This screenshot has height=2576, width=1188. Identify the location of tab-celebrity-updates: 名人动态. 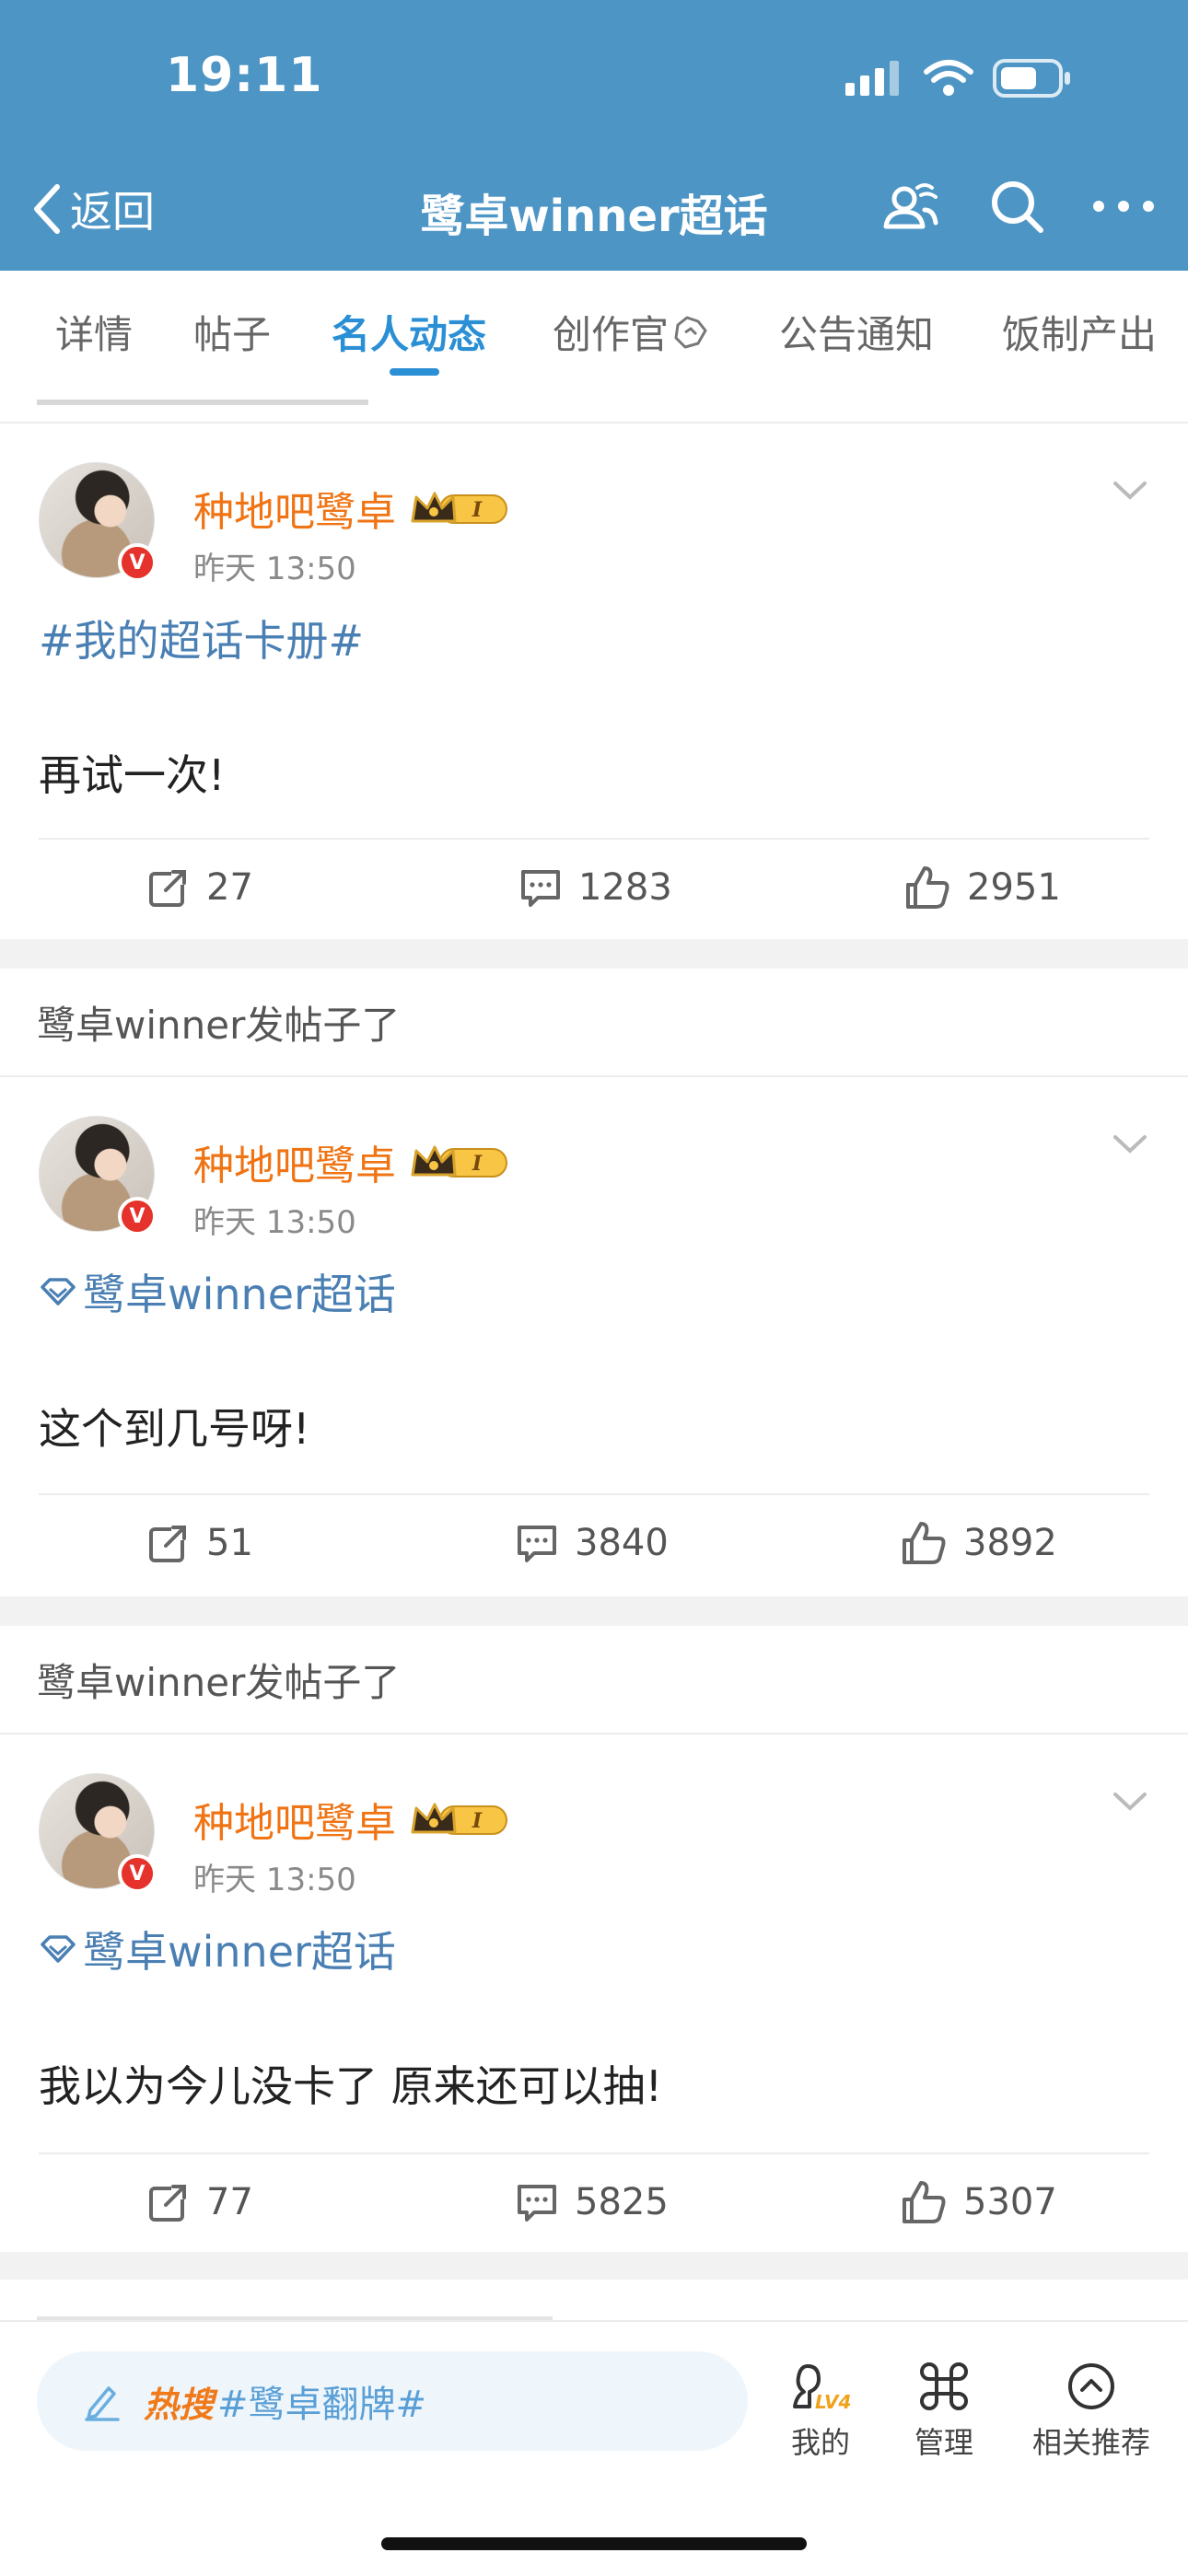
(409, 332).